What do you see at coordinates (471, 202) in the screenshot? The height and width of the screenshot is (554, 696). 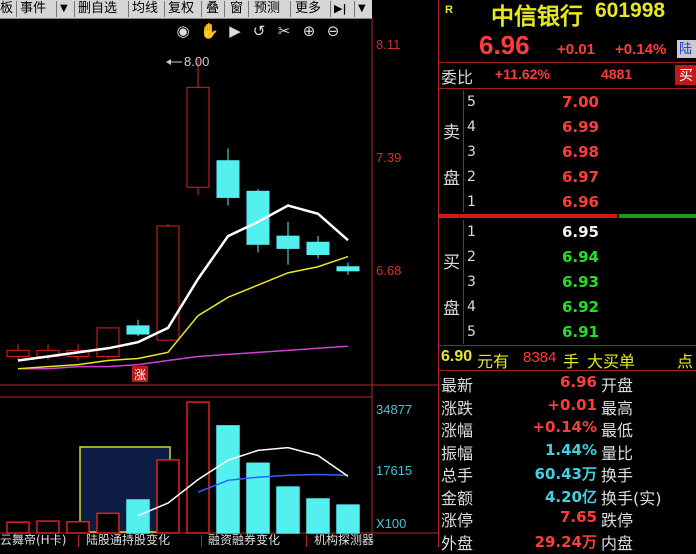 I see `ask-level: 1` at bounding box center [471, 202].